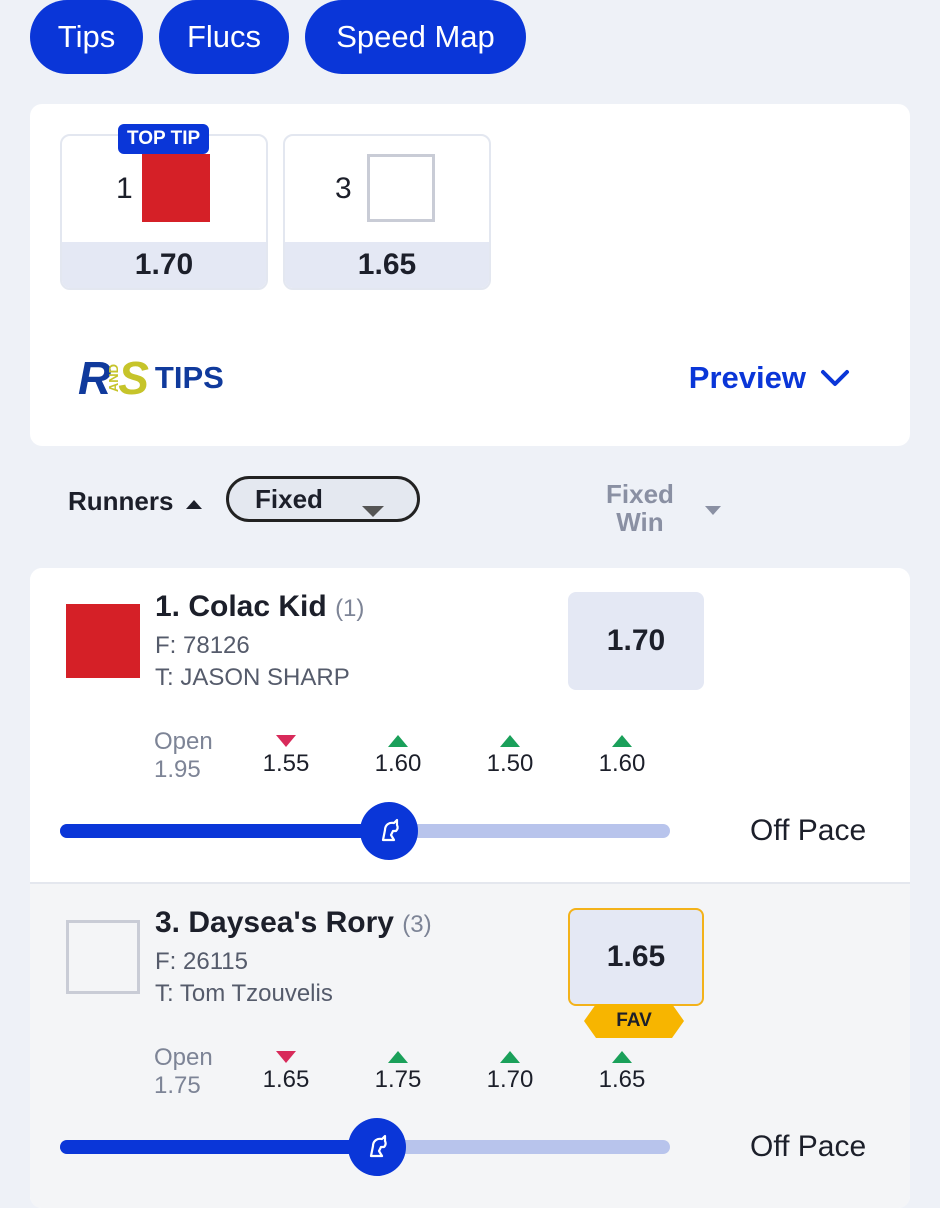  I want to click on fluc-value: 1.50, so click(510, 763).